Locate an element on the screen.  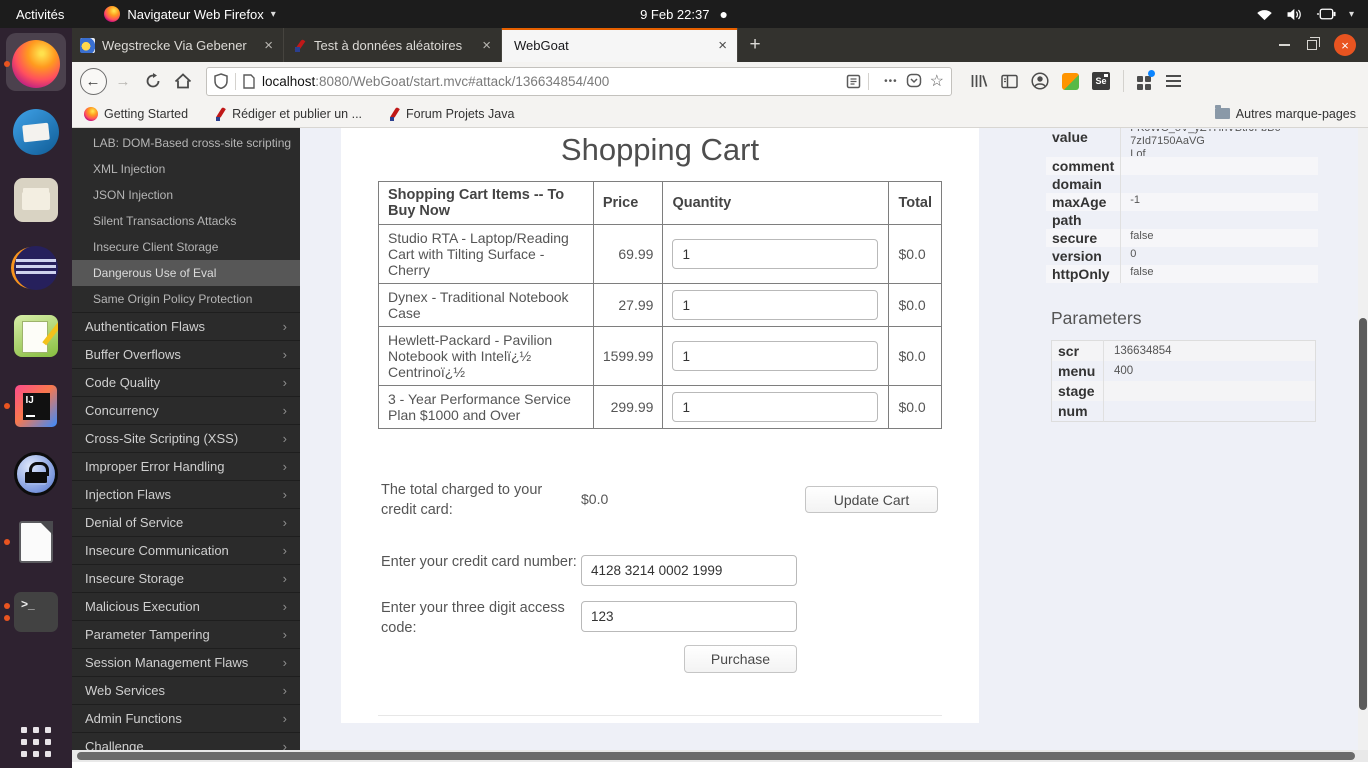
menu-category-parameter-tampering: Parameter Tampering › is located at coordinates (186, 634).